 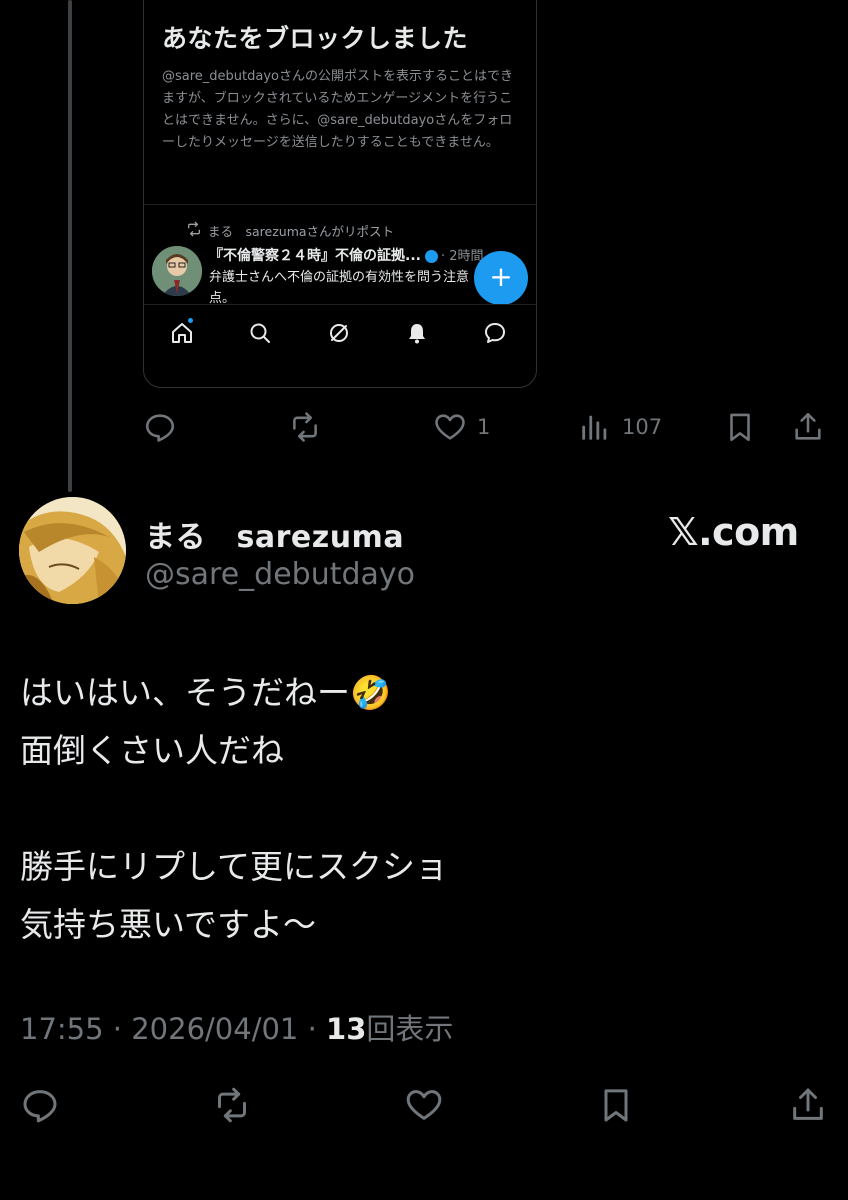 I want to click on messages-icon, so click(x=495, y=333).